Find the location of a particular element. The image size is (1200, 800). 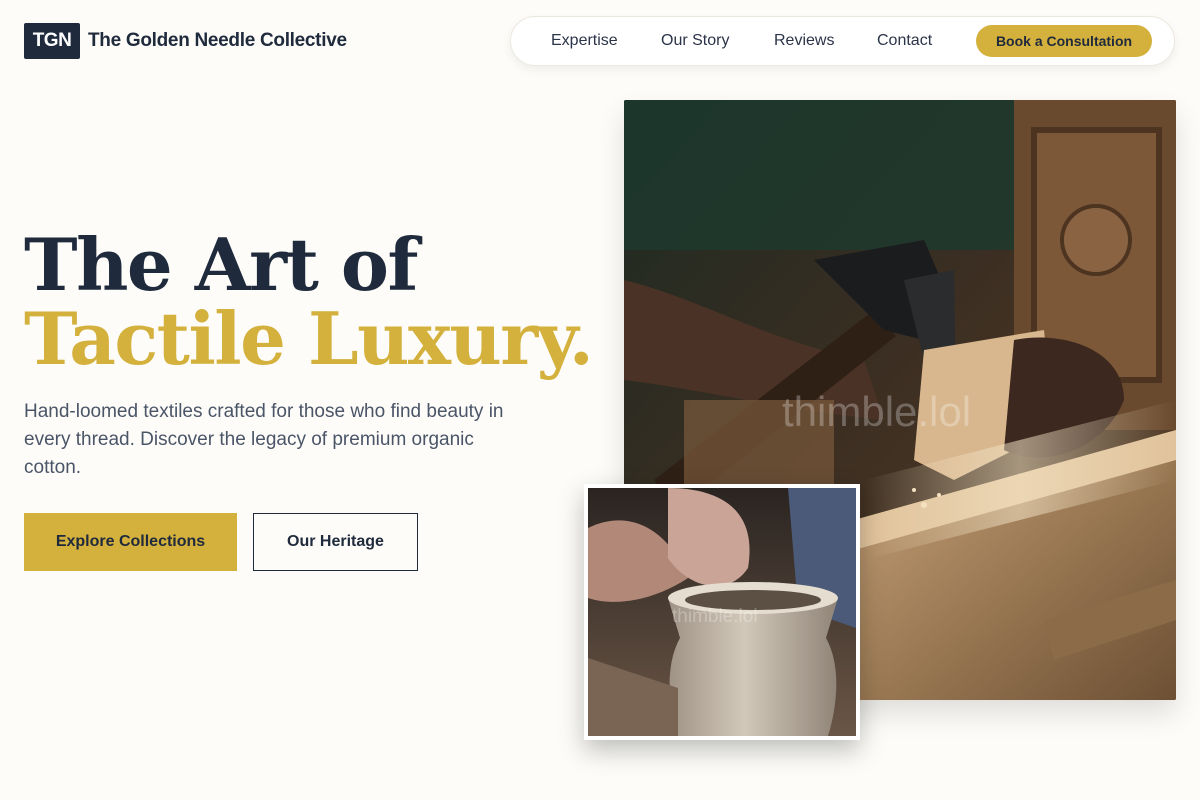

brand: TGN The Golden Needle Collective is located at coordinates (185, 41).